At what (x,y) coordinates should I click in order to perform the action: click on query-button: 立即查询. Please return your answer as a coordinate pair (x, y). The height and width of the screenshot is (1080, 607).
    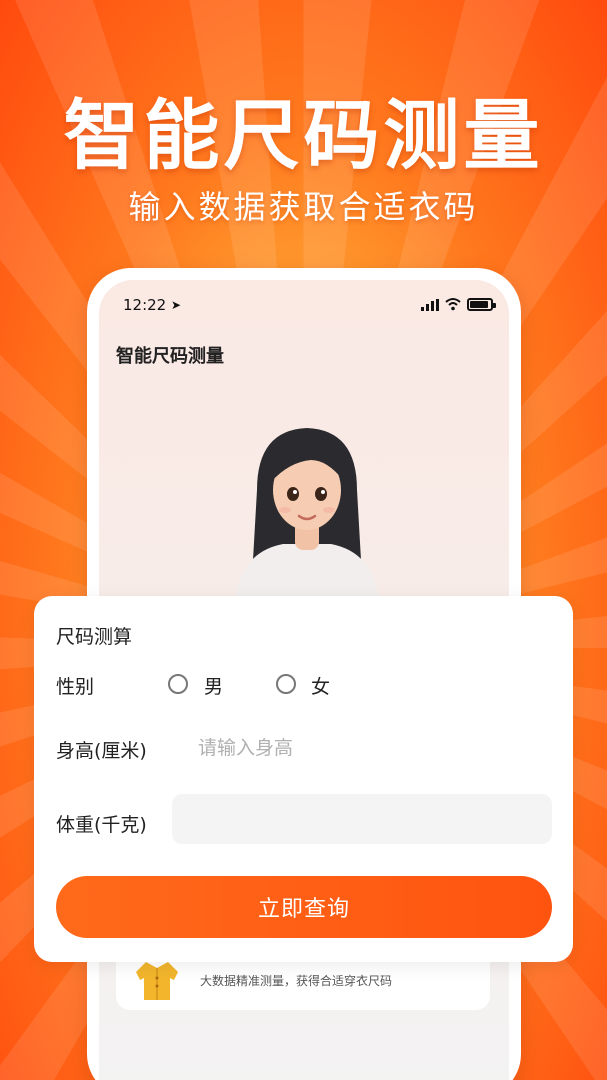
    Looking at the image, I should click on (304, 907).